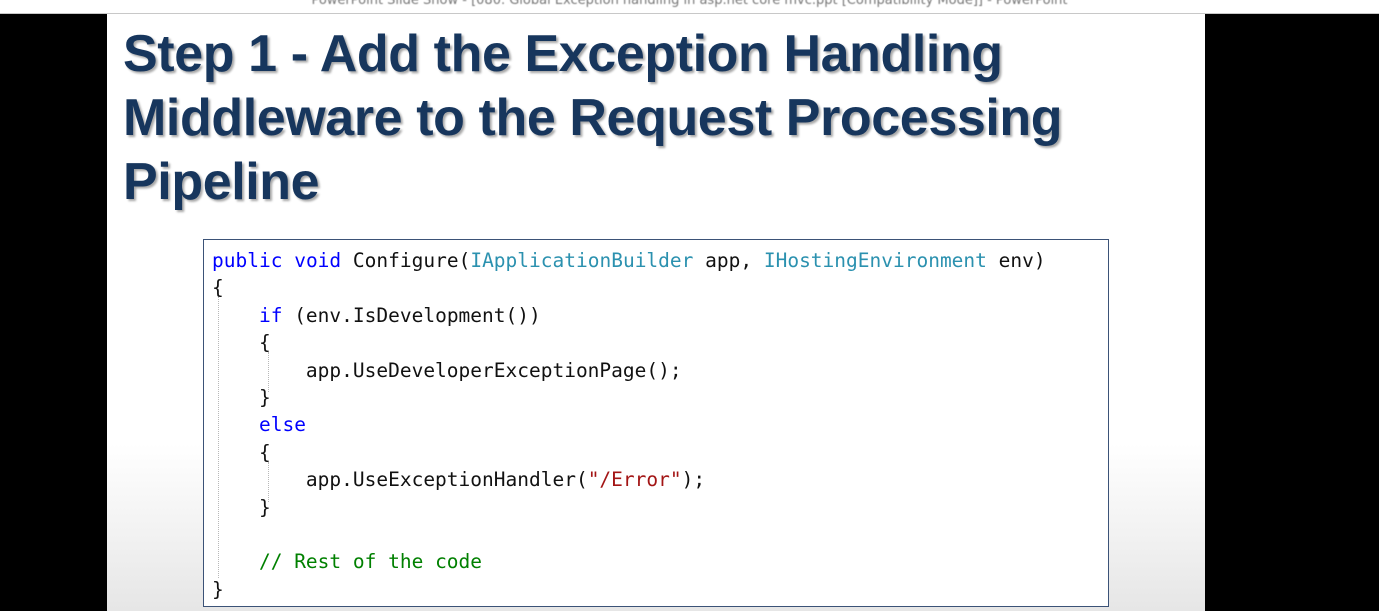  Describe the element at coordinates (221, 182) in the screenshot. I see `slide-title-line-3: Pipeline` at that location.